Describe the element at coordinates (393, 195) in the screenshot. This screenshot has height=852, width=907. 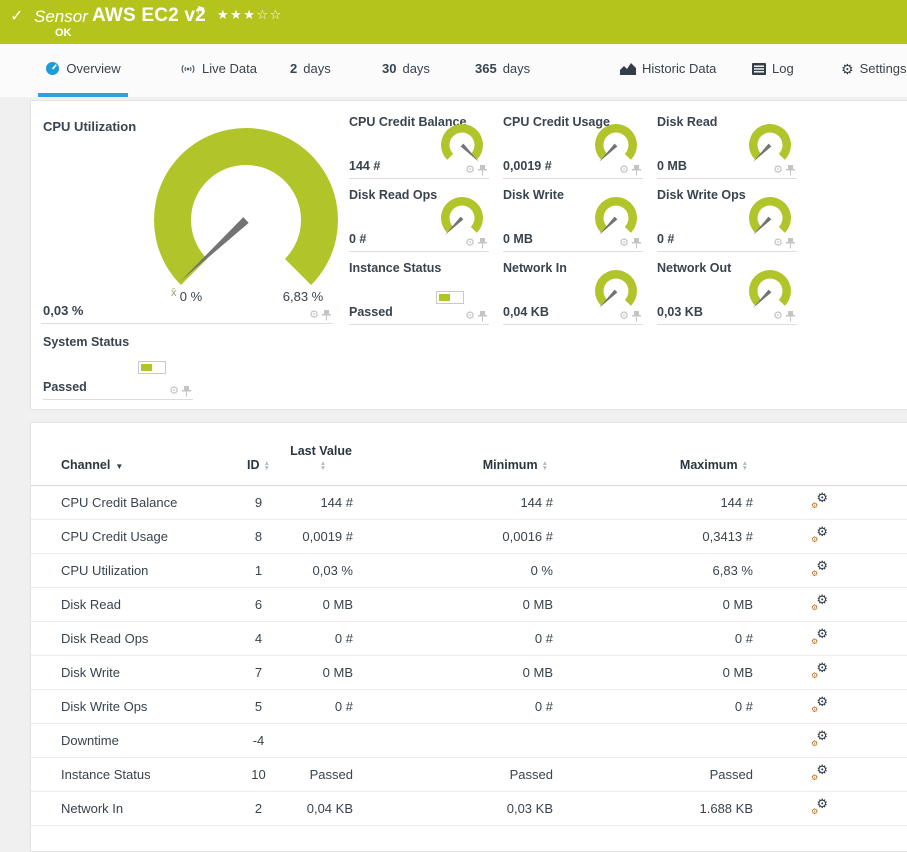
I see `panel-title: Disk Read Ops` at that location.